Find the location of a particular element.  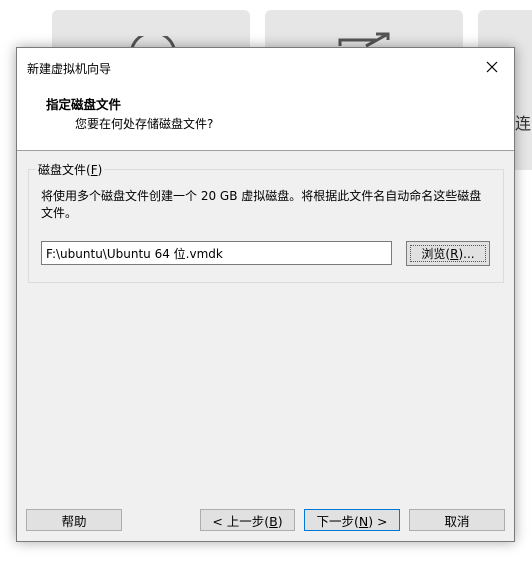

background-tile-text: 连 is located at coordinates (523, 123).